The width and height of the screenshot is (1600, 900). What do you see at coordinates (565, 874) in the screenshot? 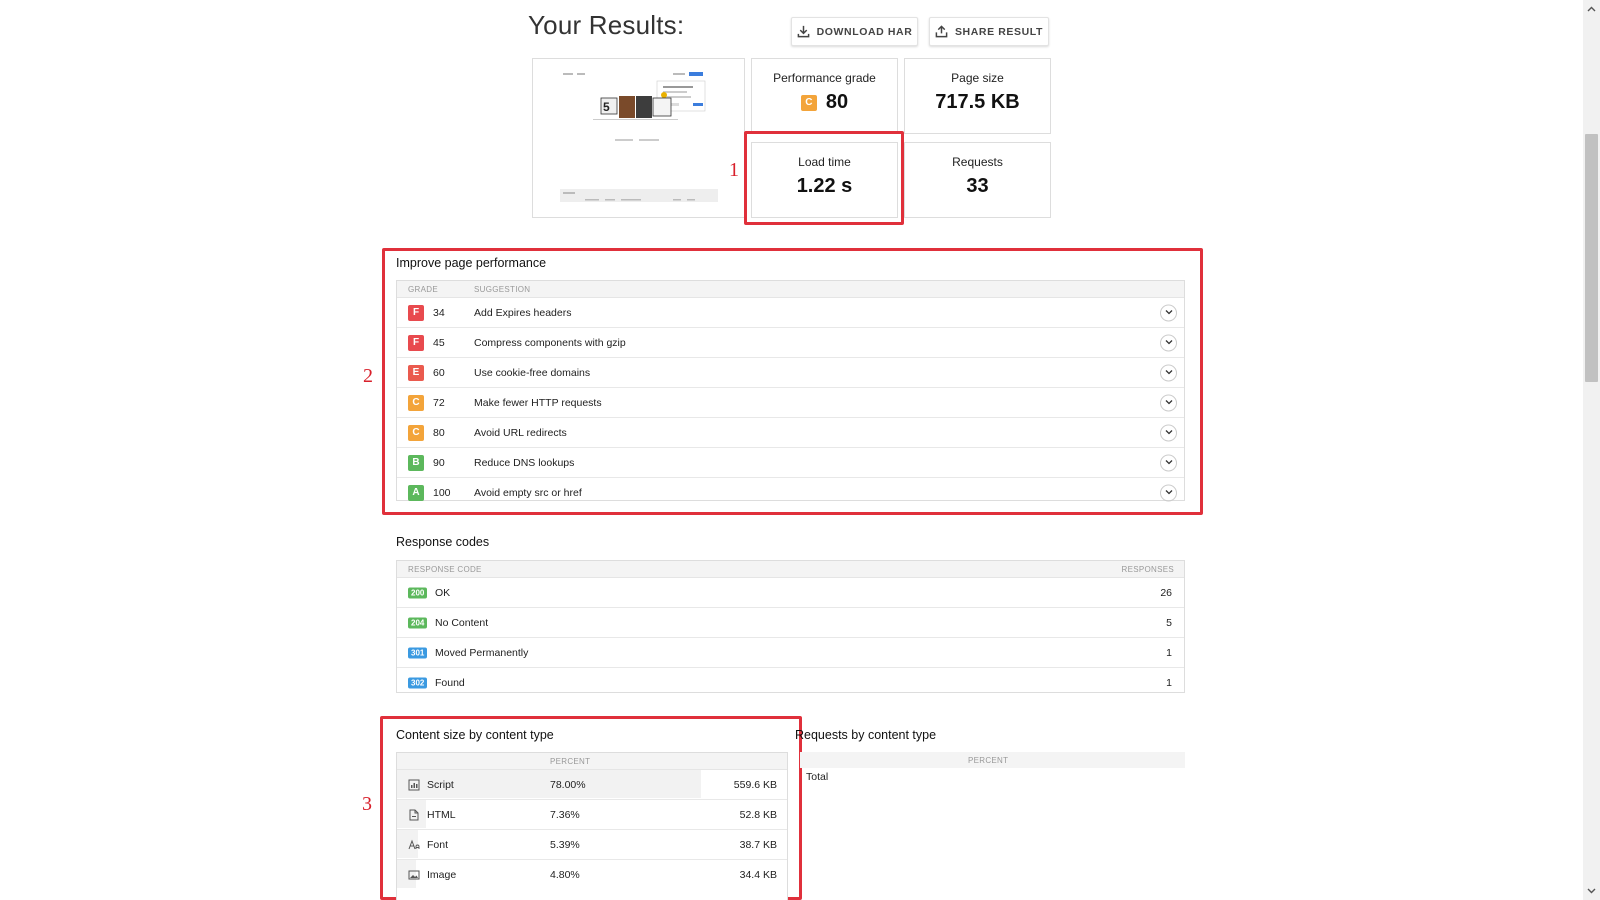
I see `content-type-percent: 4.80%` at bounding box center [565, 874].